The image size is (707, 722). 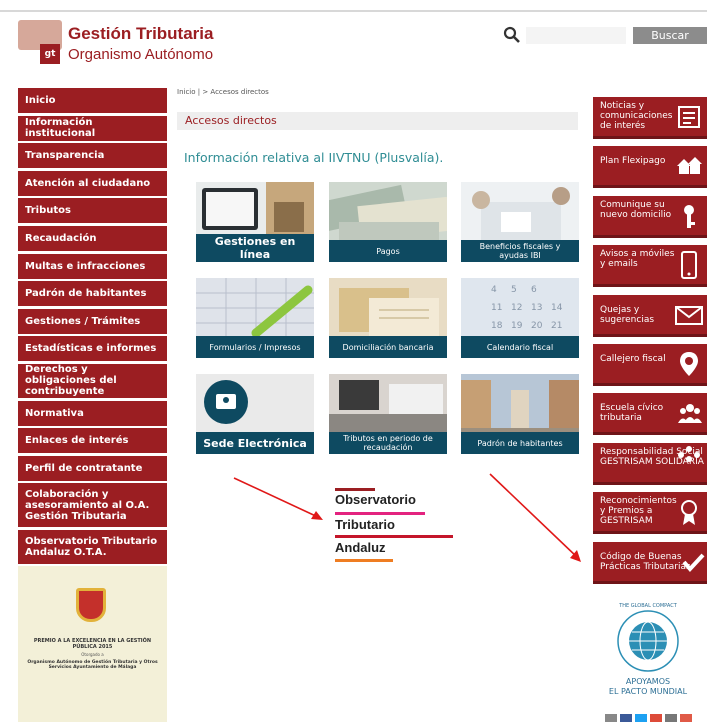 What do you see at coordinates (556, 326) in the screenshot?
I see `svg-text: 21` at bounding box center [556, 326].